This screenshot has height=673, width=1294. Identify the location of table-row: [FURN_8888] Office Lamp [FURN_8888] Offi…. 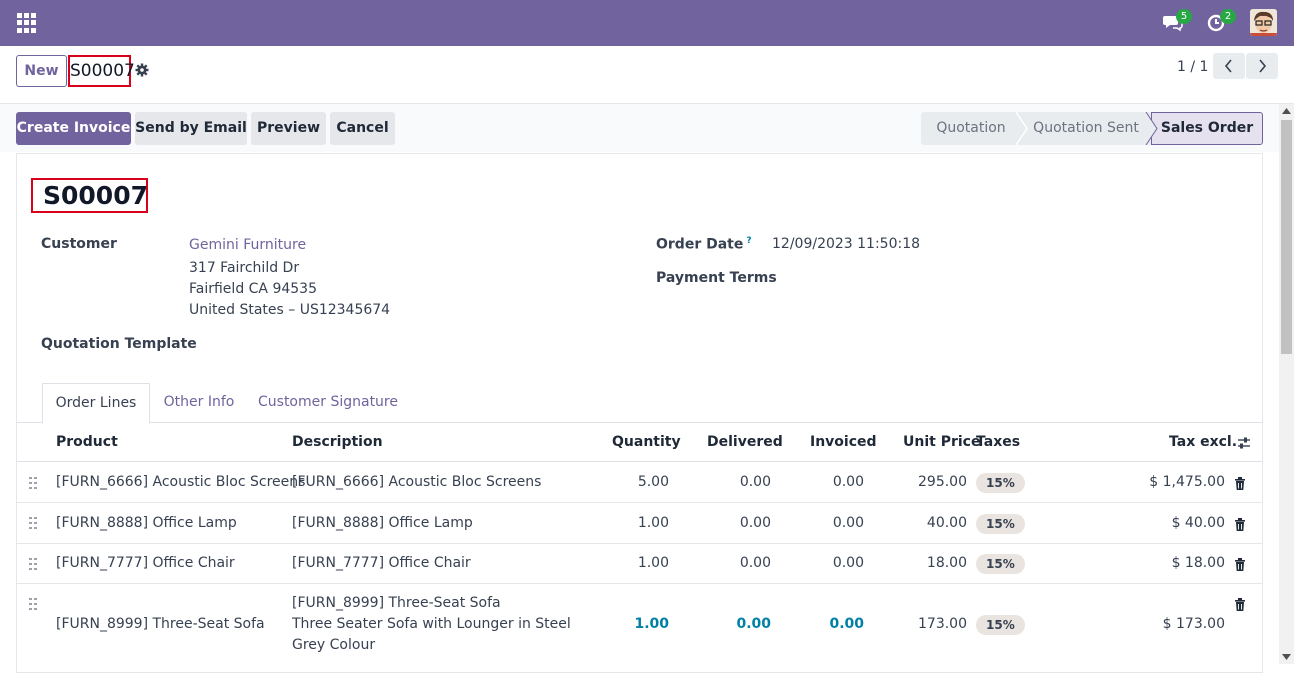
(639, 523).